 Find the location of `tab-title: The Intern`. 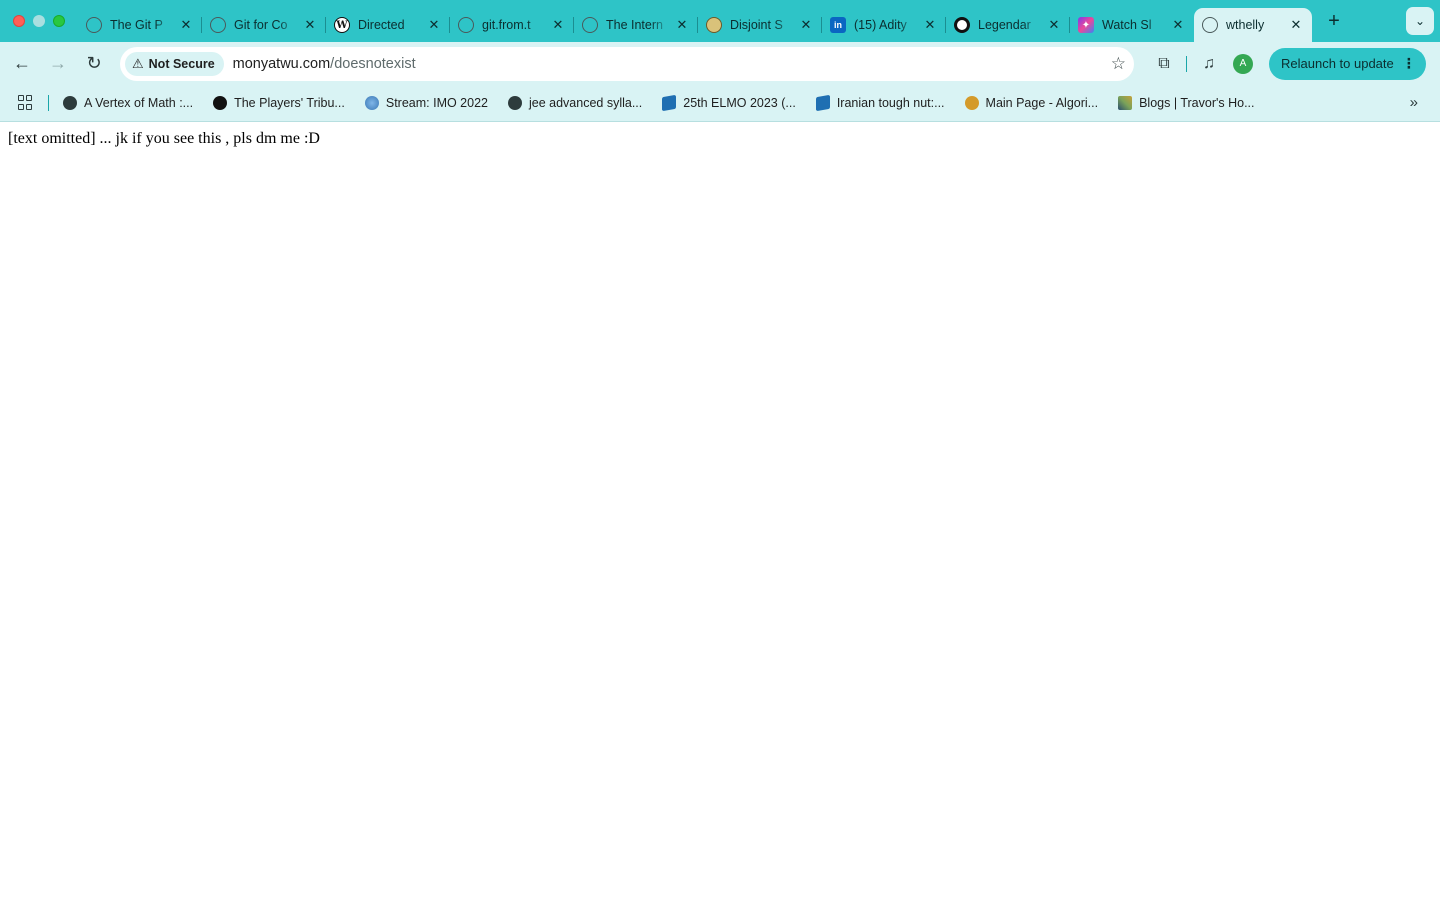

tab-title: The Intern is located at coordinates (634, 25).